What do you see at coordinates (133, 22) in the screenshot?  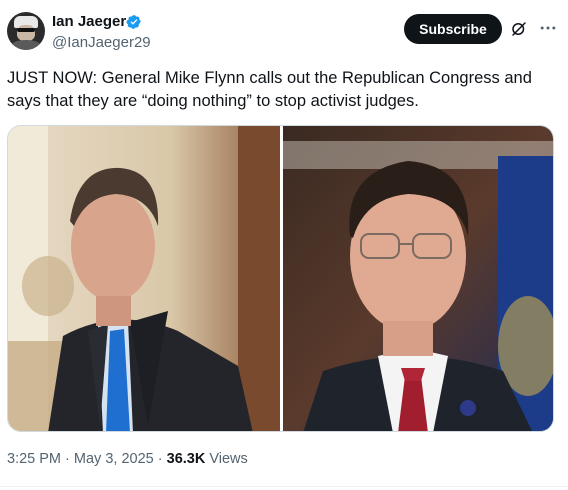 I see `verified-badge-icon` at bounding box center [133, 22].